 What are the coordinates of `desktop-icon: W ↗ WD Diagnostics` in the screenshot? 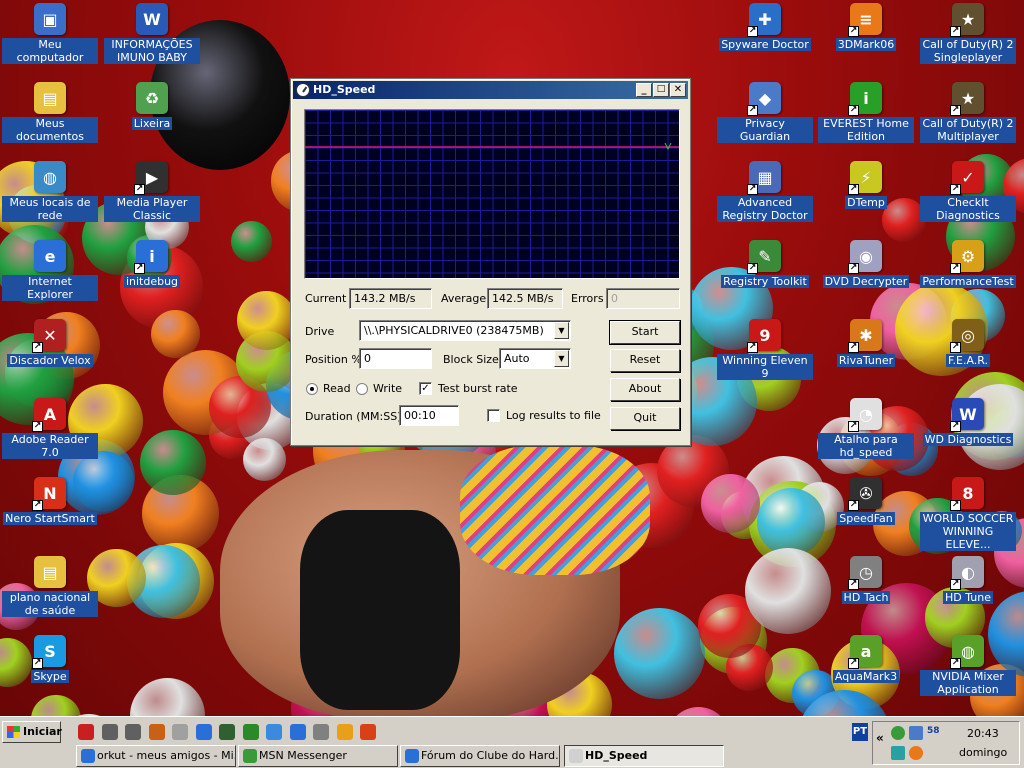 It's located at (968, 422).